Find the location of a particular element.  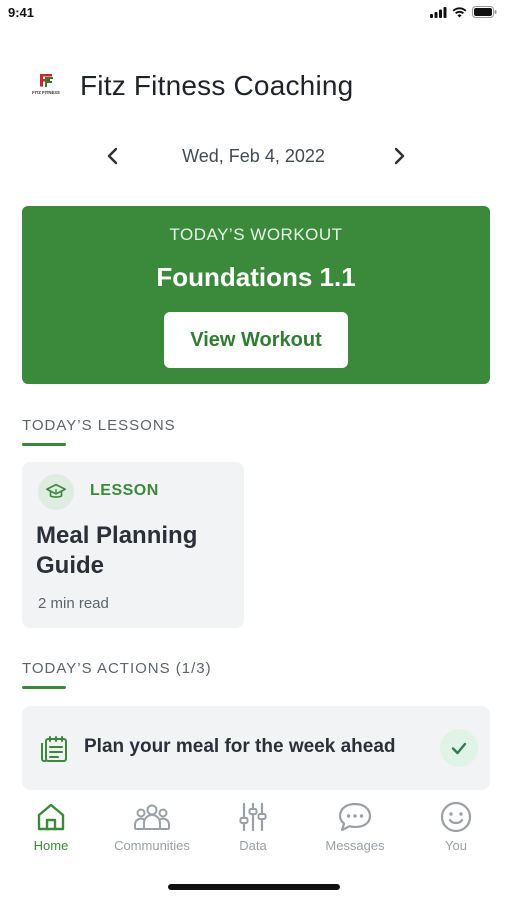

lesson-read-time: 2 min read is located at coordinates (73, 603).